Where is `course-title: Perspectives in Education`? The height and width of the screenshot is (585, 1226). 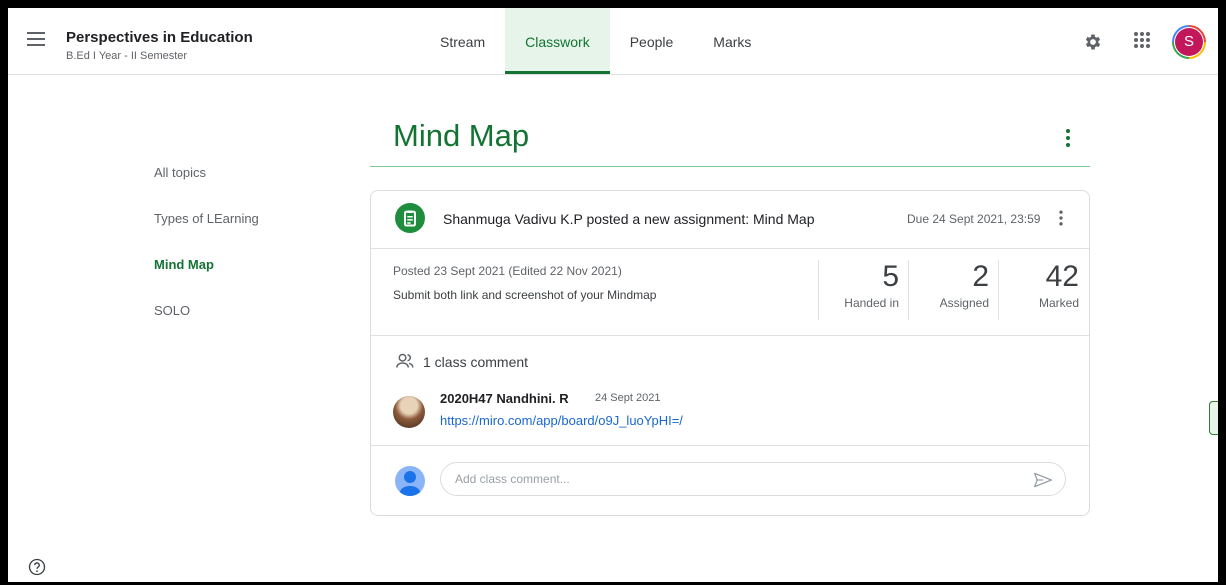
course-title: Perspectives in Education is located at coordinates (159, 37).